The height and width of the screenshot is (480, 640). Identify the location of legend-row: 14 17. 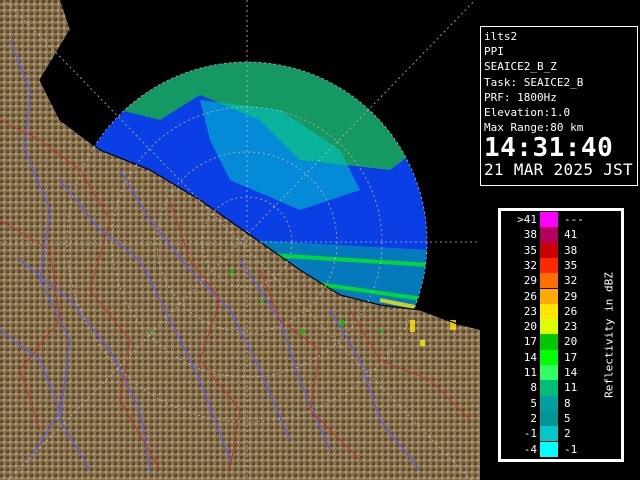
(549, 357).